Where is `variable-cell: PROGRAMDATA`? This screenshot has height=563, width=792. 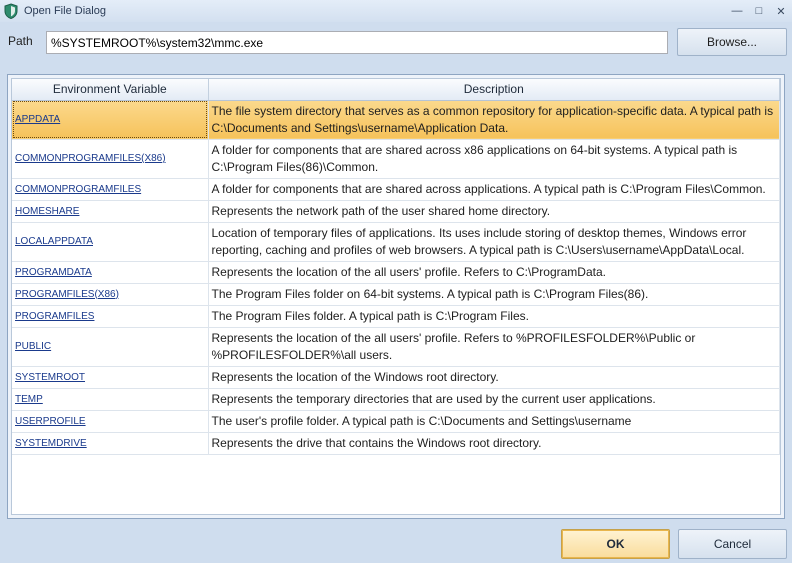 variable-cell: PROGRAMDATA is located at coordinates (110, 272).